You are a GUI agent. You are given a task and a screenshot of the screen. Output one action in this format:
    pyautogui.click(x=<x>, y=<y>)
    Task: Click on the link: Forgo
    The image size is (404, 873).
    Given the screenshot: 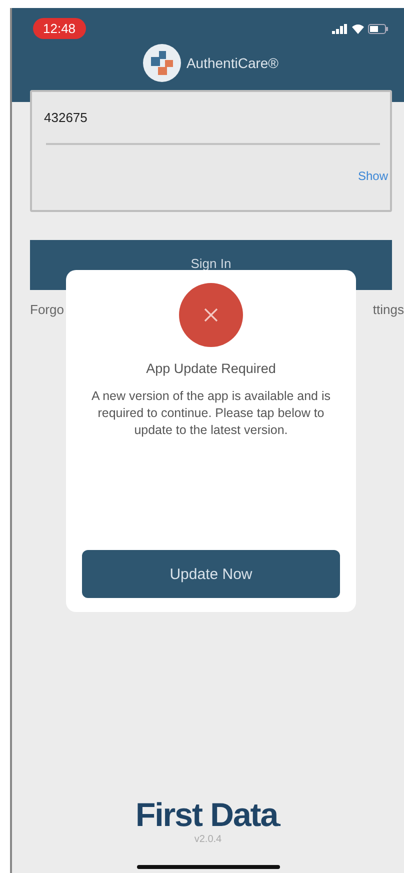 What is the action you would take?
    pyautogui.click(x=47, y=309)
    